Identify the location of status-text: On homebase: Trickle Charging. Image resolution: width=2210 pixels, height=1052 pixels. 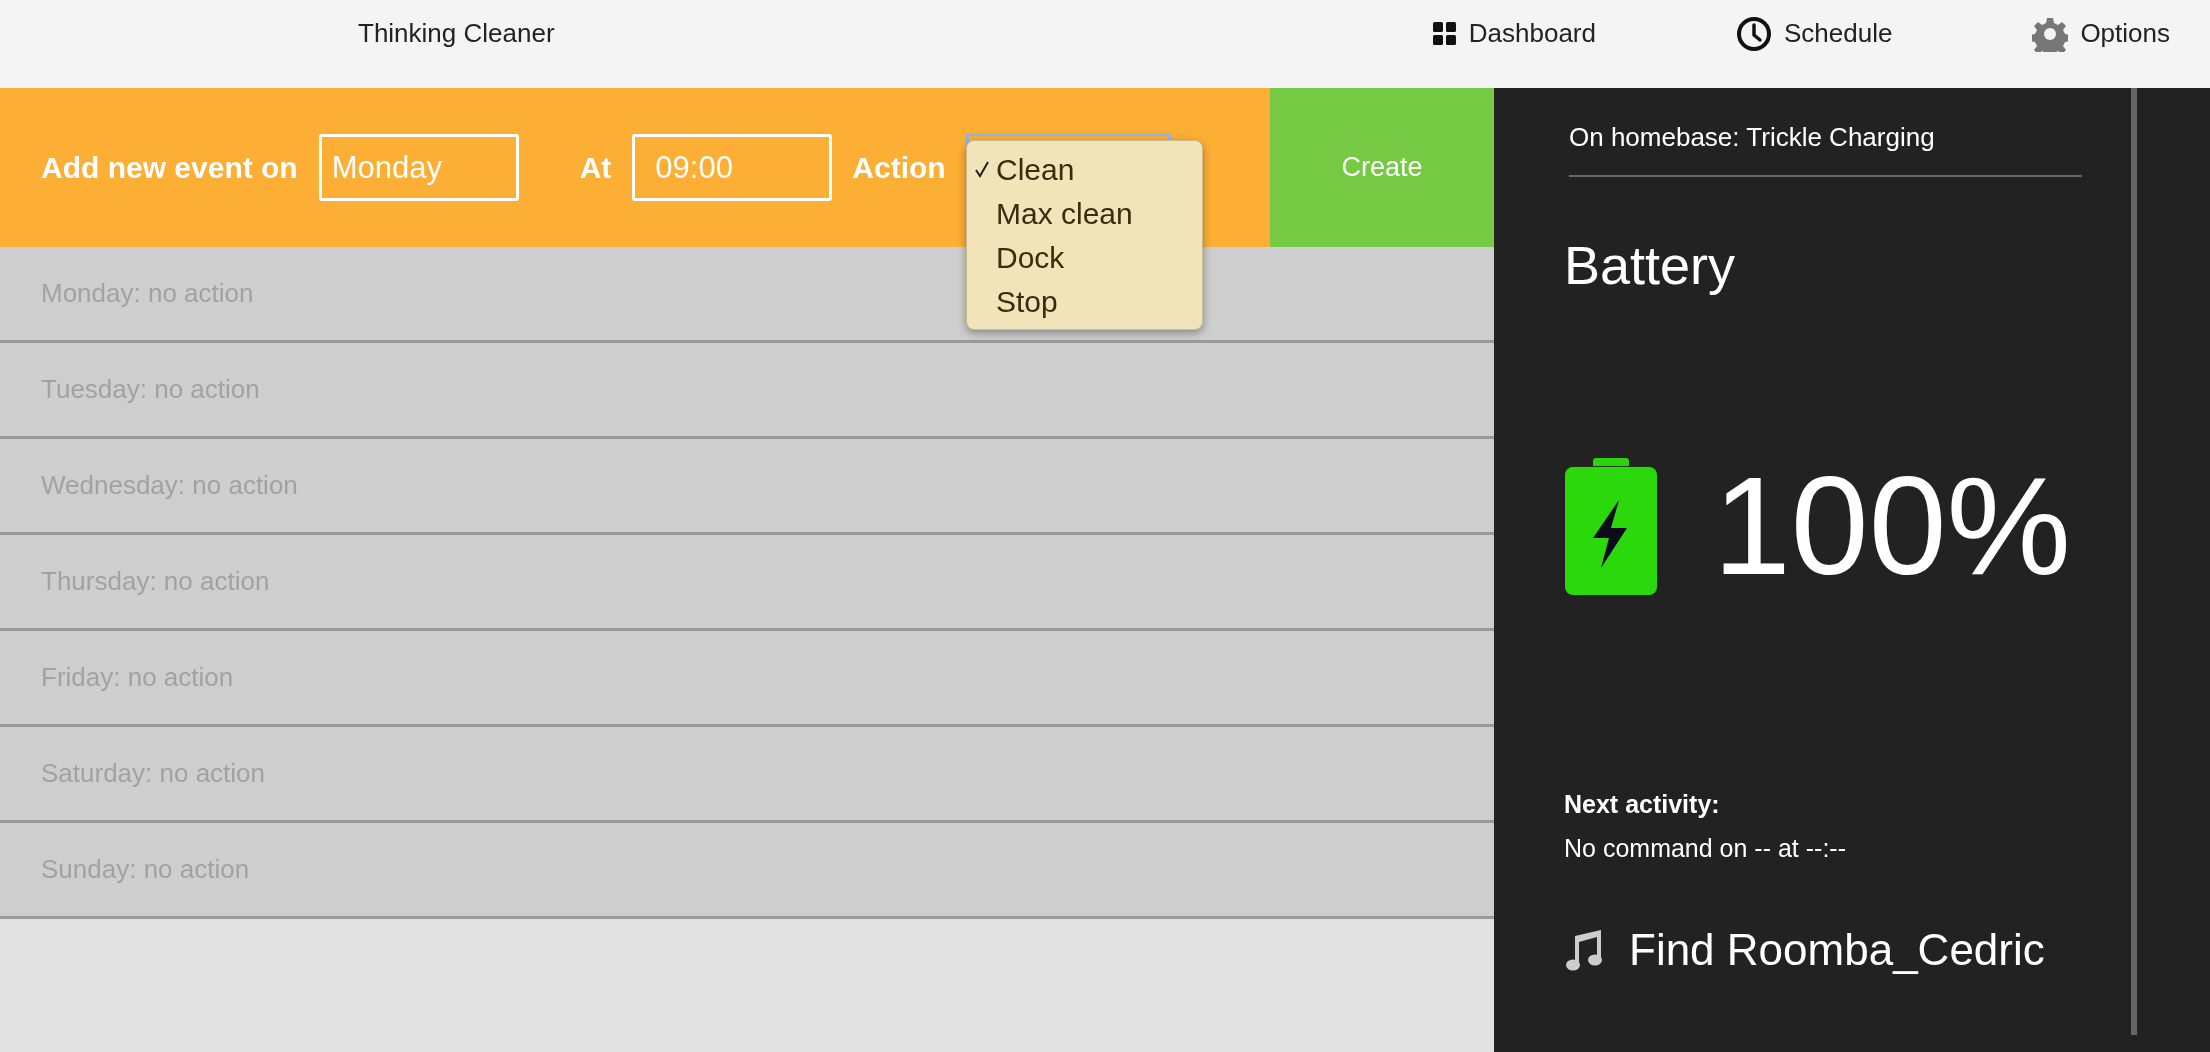
(1825, 132).